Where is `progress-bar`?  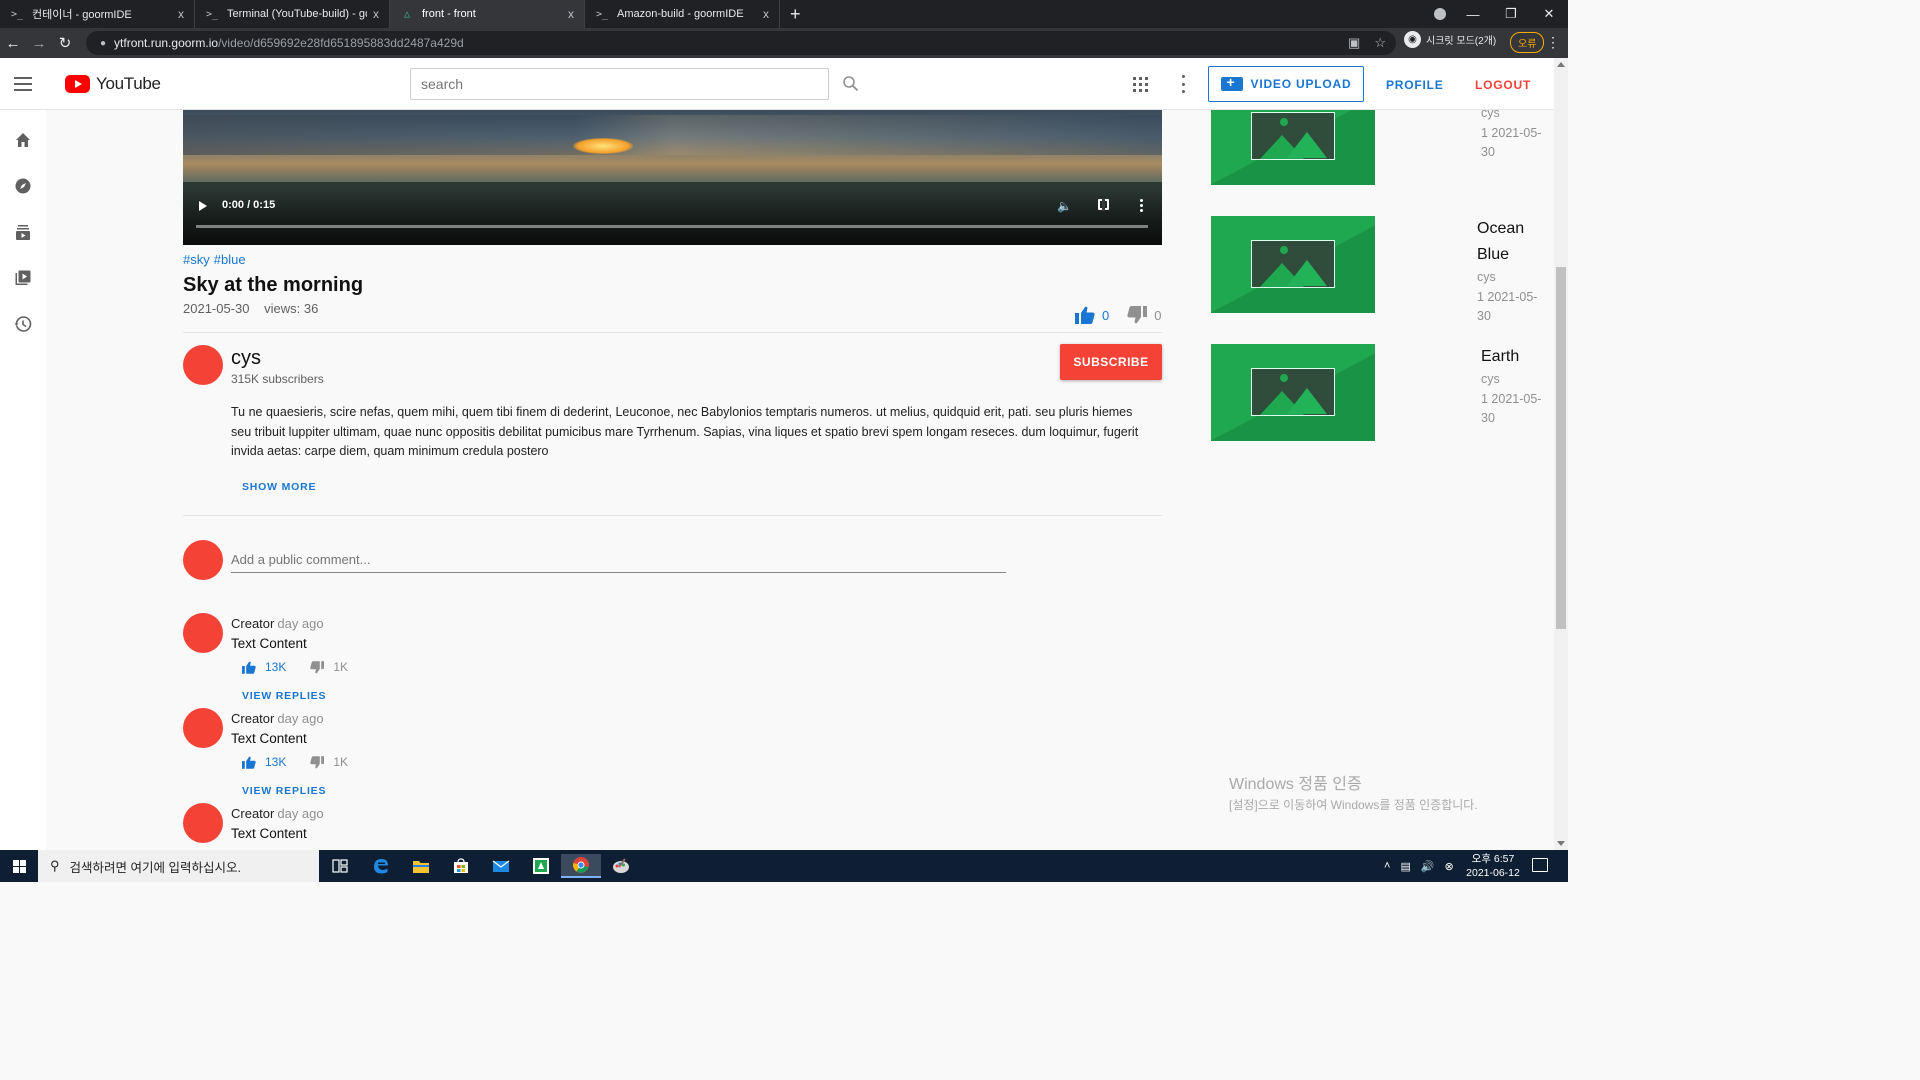 progress-bar is located at coordinates (672, 226).